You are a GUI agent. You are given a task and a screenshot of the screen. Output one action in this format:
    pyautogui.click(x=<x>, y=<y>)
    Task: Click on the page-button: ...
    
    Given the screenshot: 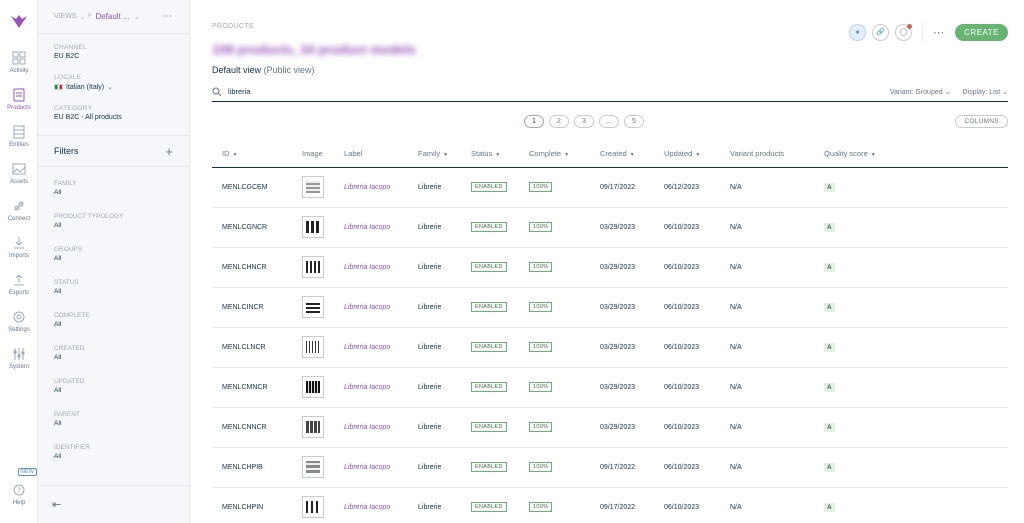 What is the action you would take?
    pyautogui.click(x=609, y=121)
    